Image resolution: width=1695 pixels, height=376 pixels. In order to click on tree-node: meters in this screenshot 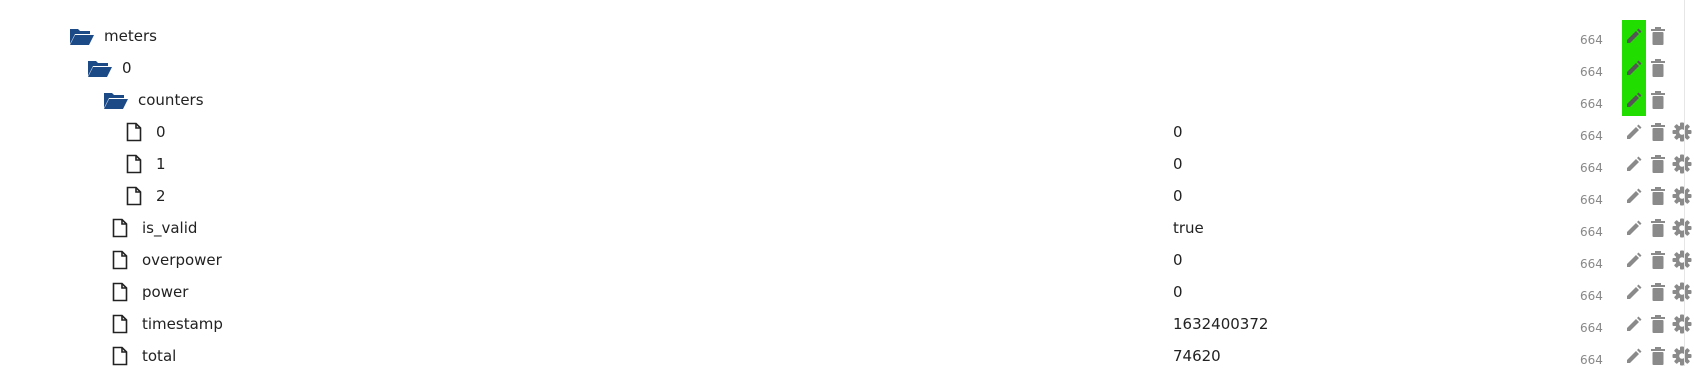, I will do `click(112, 36)`.